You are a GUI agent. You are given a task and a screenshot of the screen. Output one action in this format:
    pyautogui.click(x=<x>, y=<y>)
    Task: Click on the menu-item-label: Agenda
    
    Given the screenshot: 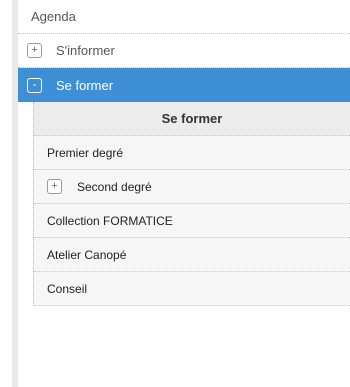 What is the action you would take?
    pyautogui.click(x=53, y=16)
    